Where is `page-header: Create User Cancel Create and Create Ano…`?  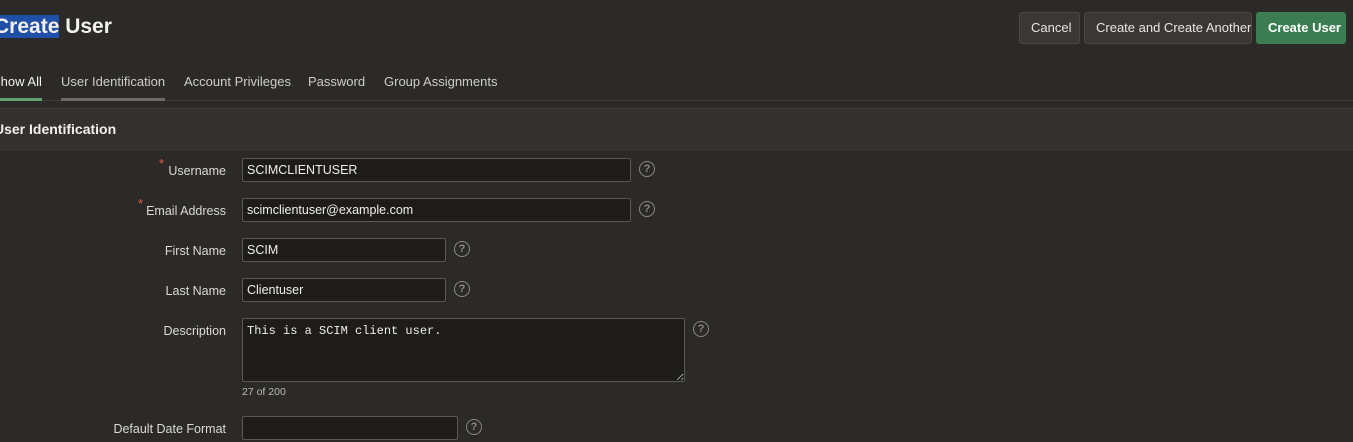
page-header: Create User Cancel Create and Create Ano… is located at coordinates (676, 29).